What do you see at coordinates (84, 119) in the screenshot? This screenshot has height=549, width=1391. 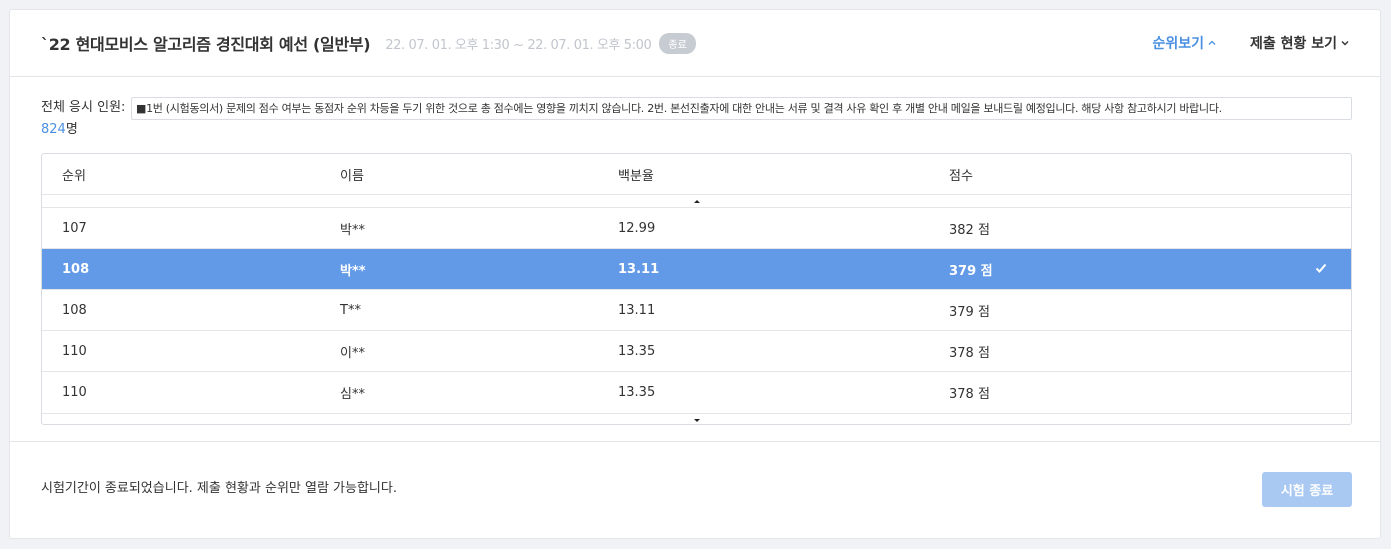 I see `total-examinees: 전체 응시 인원: 824명` at bounding box center [84, 119].